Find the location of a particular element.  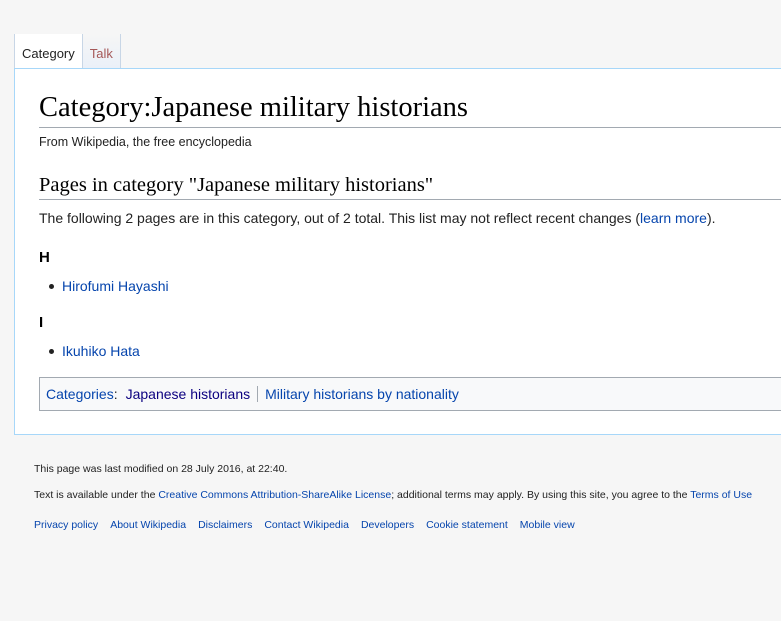

list-item: Ikuhiko Hata is located at coordinates (94, 351).